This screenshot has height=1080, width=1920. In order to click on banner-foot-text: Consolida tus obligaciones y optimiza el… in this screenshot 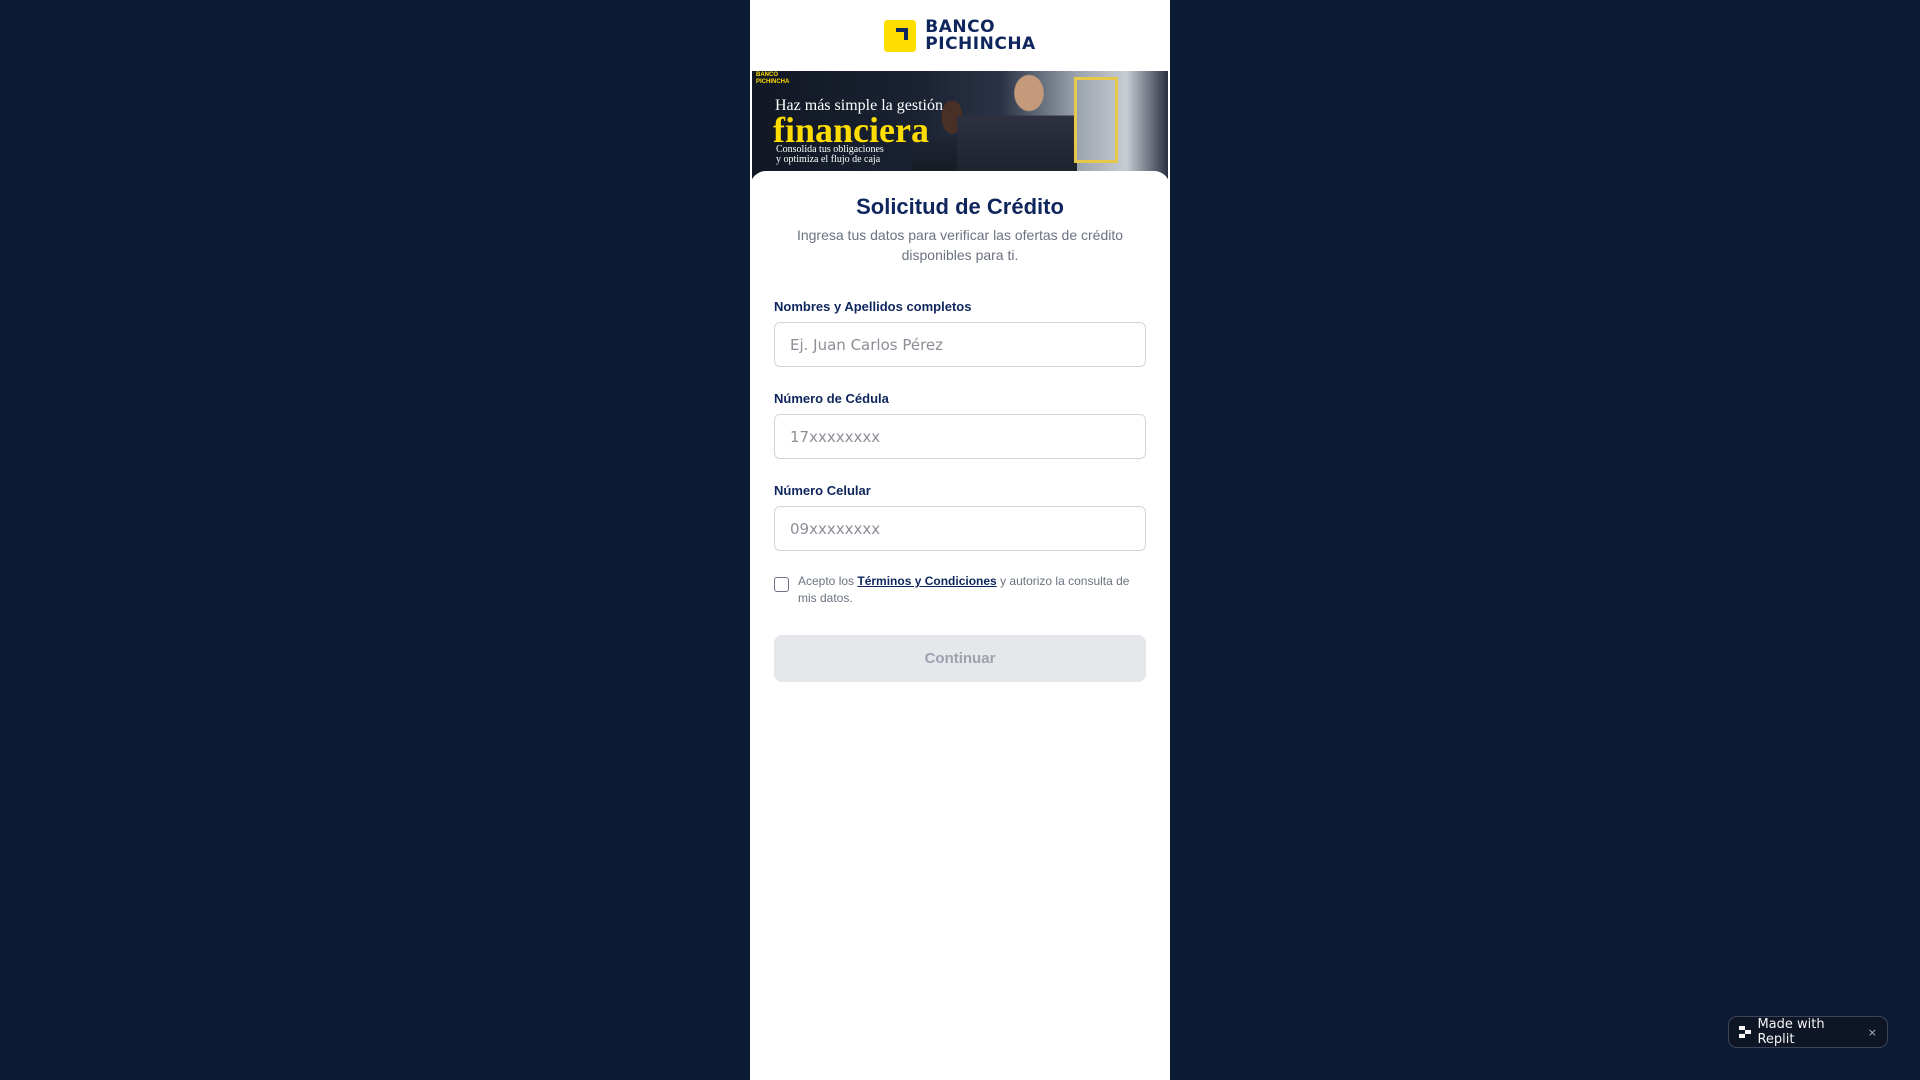, I will do `click(830, 154)`.